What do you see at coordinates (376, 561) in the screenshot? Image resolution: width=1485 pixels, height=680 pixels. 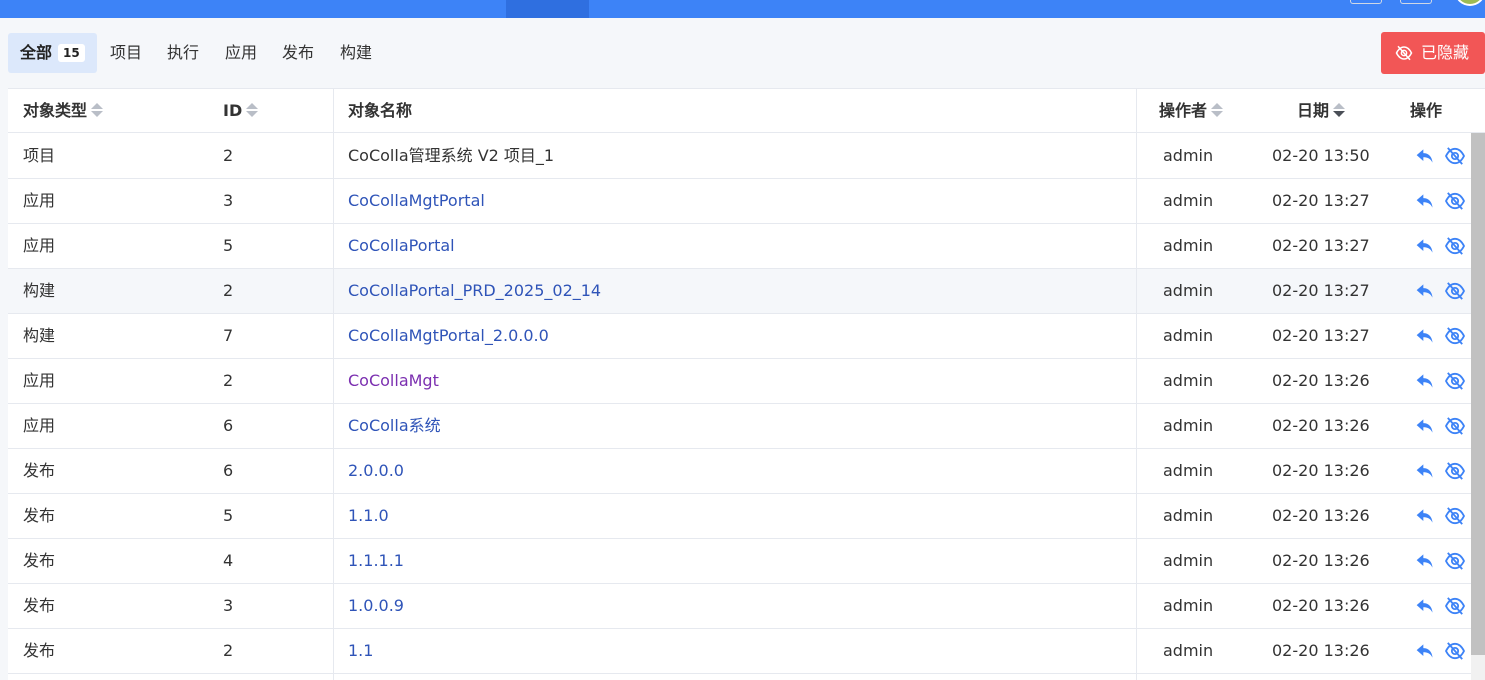 I see `cell-object-name: 1.1.1.1` at bounding box center [376, 561].